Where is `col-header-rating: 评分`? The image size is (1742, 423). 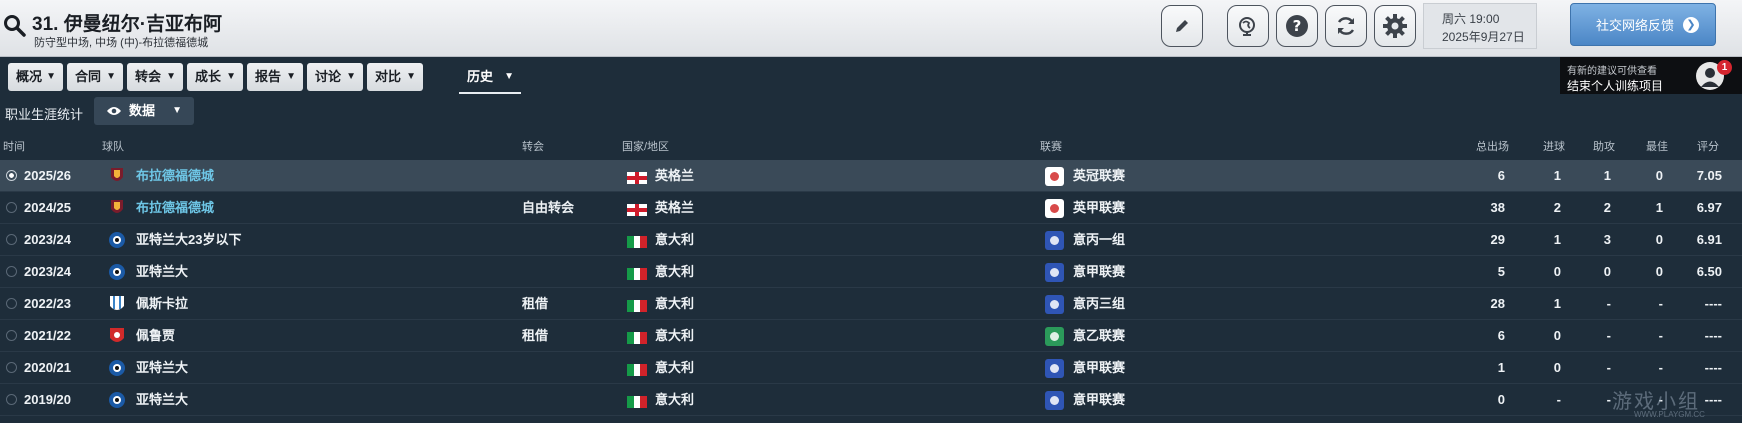
col-header-rating: 评分 is located at coordinates (1708, 146).